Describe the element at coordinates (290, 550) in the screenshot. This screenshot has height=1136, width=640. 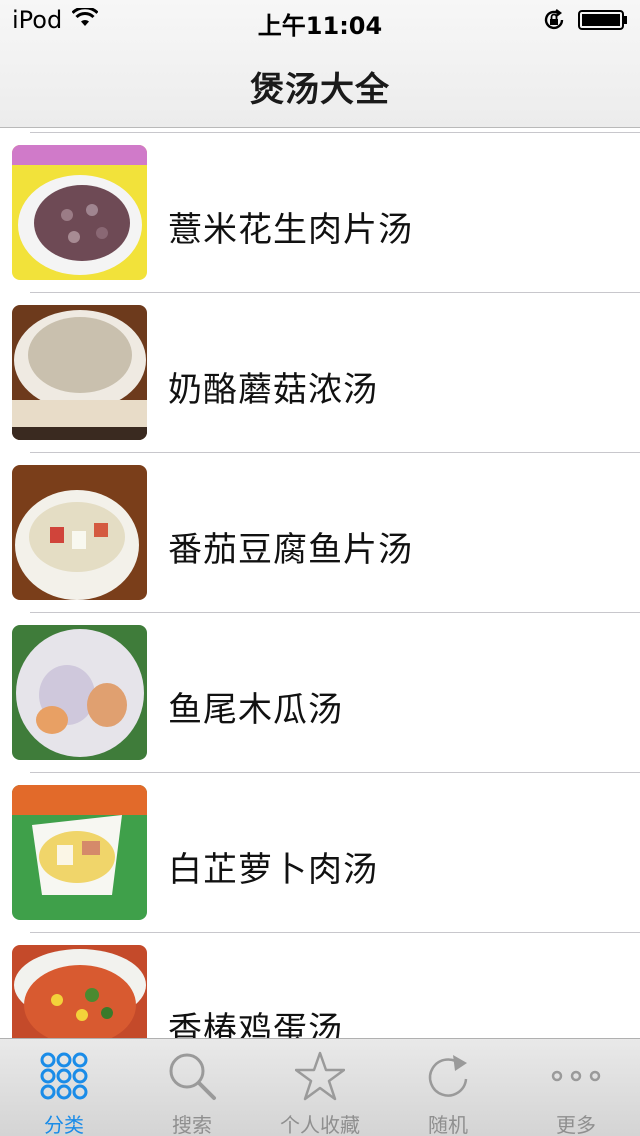
I see `soup-title: 番茄豆腐鱼片汤` at that location.